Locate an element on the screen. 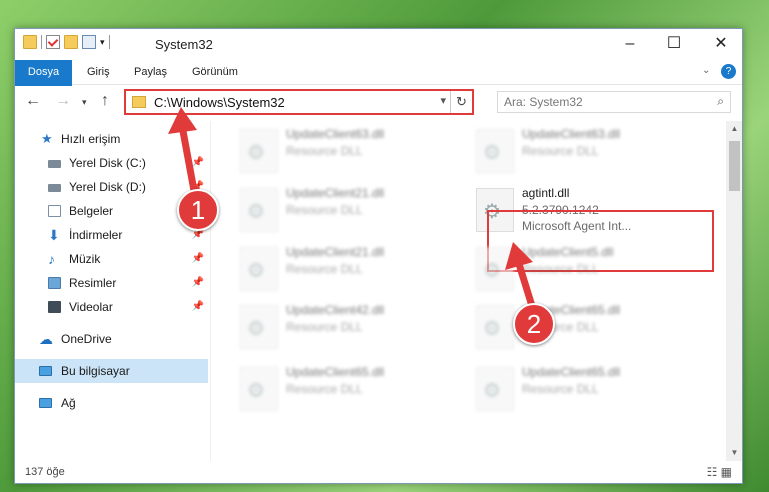 The image size is (769, 492). list-item: UpdateClient42.dll Resource DLL is located at coordinates (350, 326).